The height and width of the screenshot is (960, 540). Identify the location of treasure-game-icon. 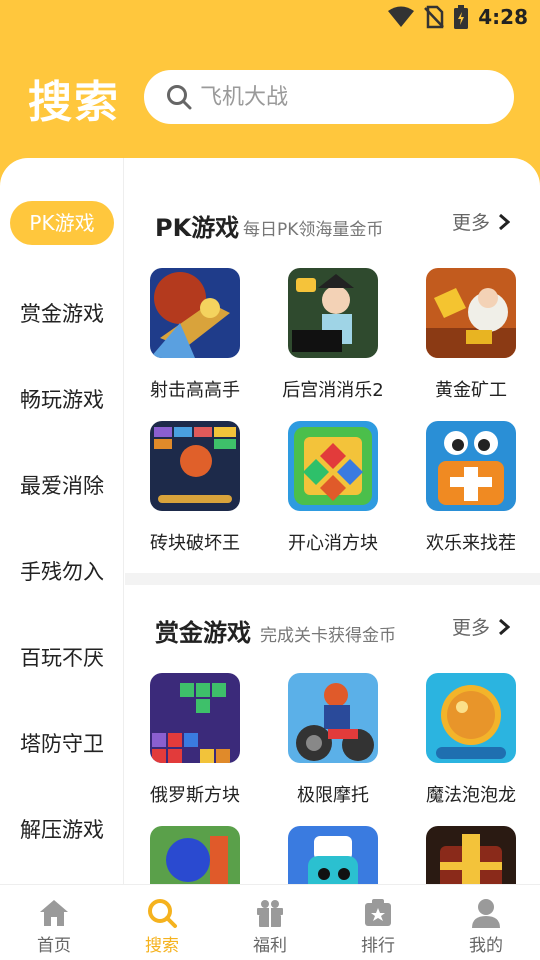
(471, 855).